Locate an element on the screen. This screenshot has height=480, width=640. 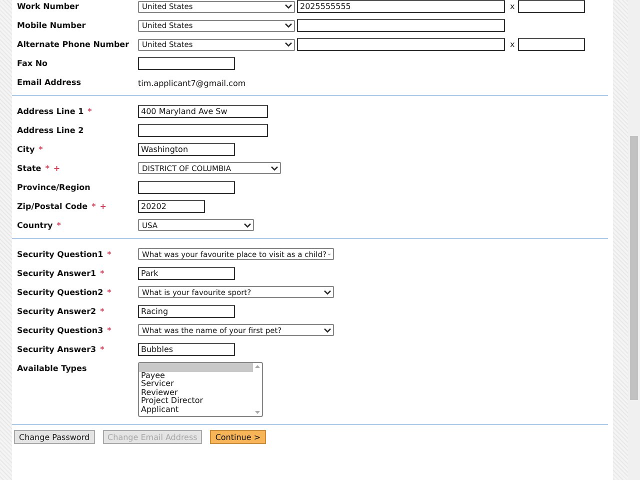
list-option: Servicer is located at coordinates (196, 384).